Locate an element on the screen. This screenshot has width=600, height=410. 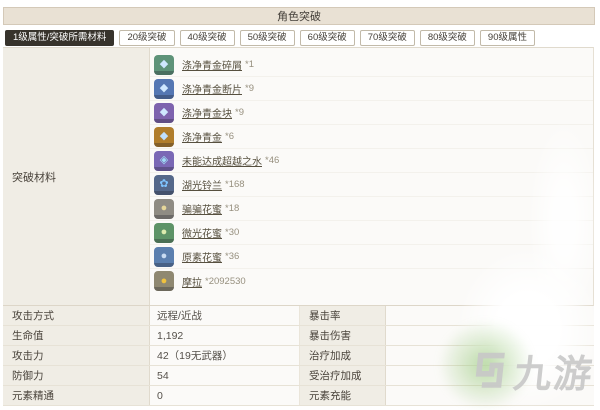
stat-label-2: 受治疗加成 is located at coordinates (343, 375).